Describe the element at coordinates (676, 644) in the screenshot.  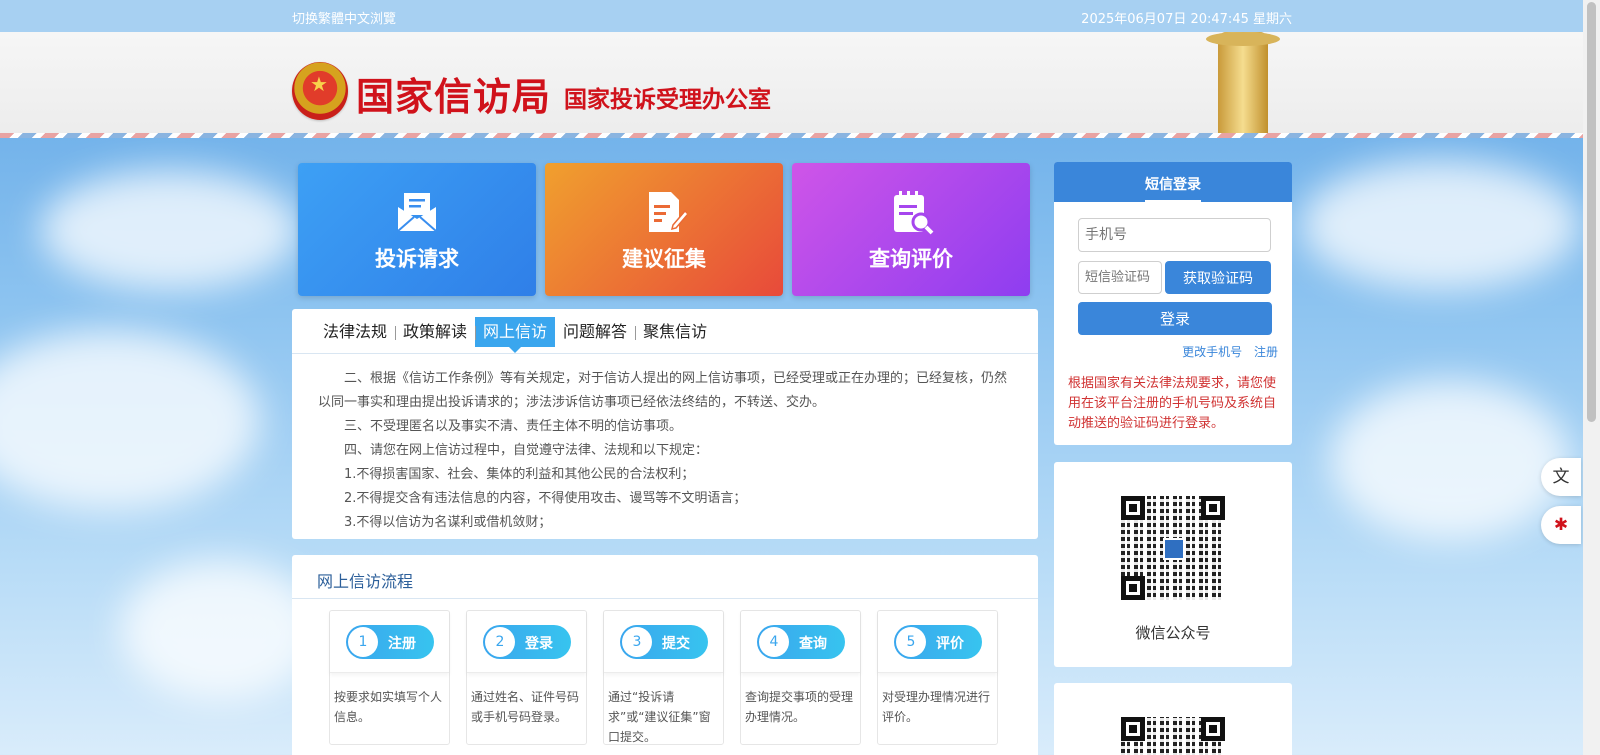
I see `step-label: 提交` at that location.